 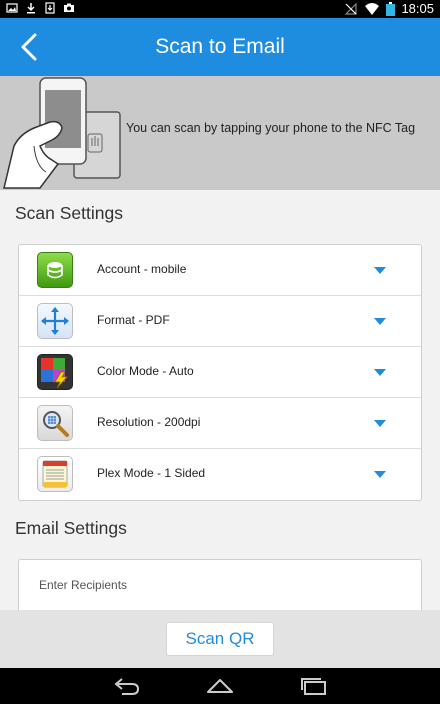 I want to click on scan-qr-button: Scan QR, so click(x=220, y=639).